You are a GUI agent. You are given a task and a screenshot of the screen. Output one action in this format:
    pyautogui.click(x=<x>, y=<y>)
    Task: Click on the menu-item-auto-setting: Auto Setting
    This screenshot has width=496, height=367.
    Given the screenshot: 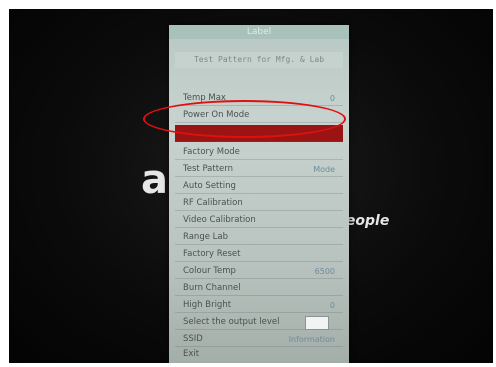 What is the action you would take?
    pyautogui.click(x=259, y=186)
    